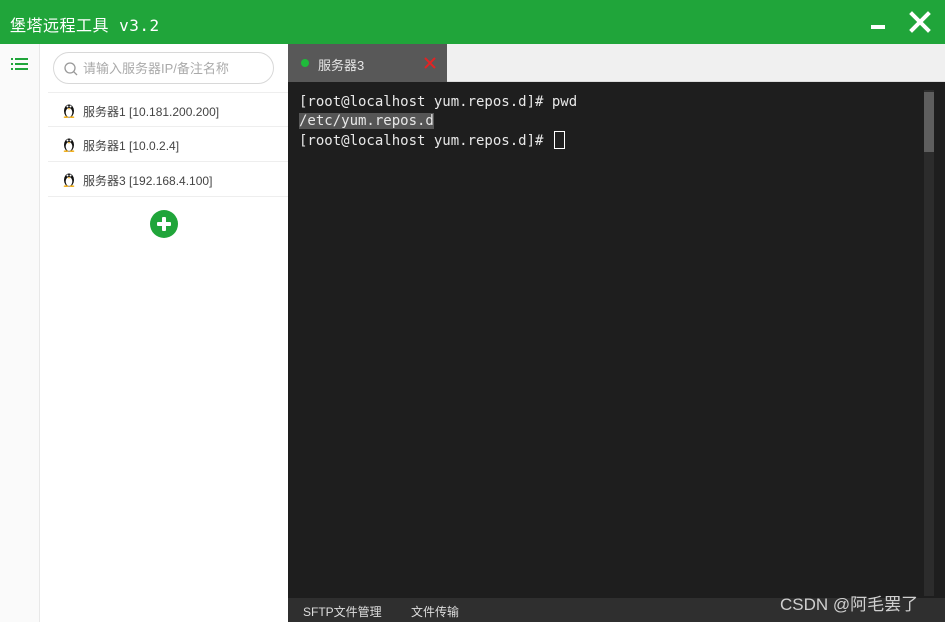 The height and width of the screenshot is (622, 945). Describe the element at coordinates (425, 141) in the screenshot. I see `prompt-text: [root@localhost yum.repos.d]#` at that location.